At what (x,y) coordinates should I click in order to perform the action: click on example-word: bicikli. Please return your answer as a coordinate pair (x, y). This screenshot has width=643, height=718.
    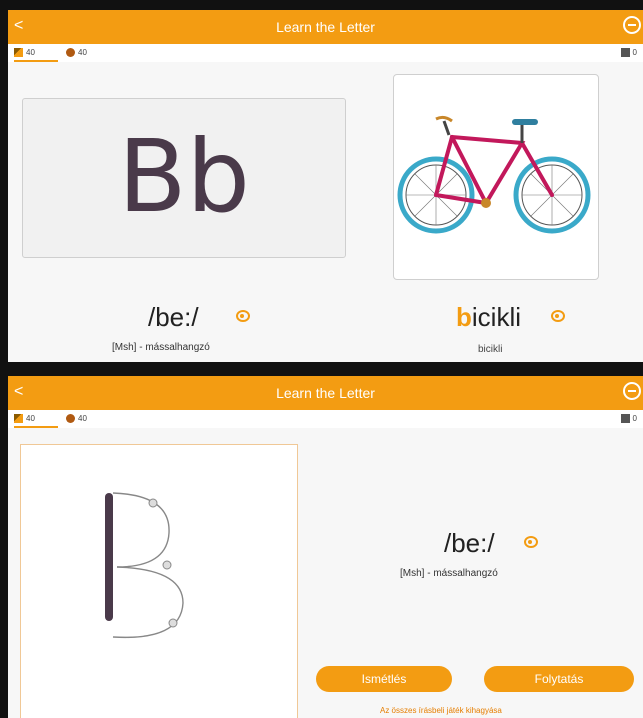
    Looking at the image, I should click on (488, 317).